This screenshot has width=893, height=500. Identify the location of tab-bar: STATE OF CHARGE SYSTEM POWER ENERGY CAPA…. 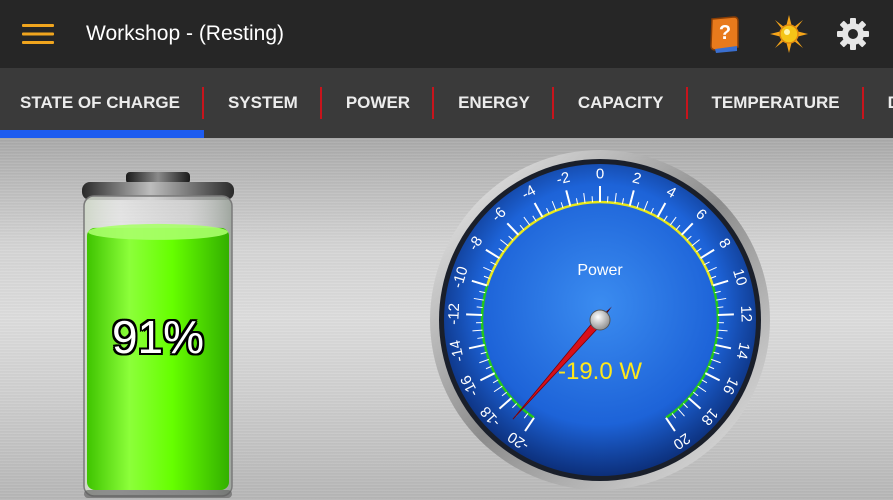
(446, 103).